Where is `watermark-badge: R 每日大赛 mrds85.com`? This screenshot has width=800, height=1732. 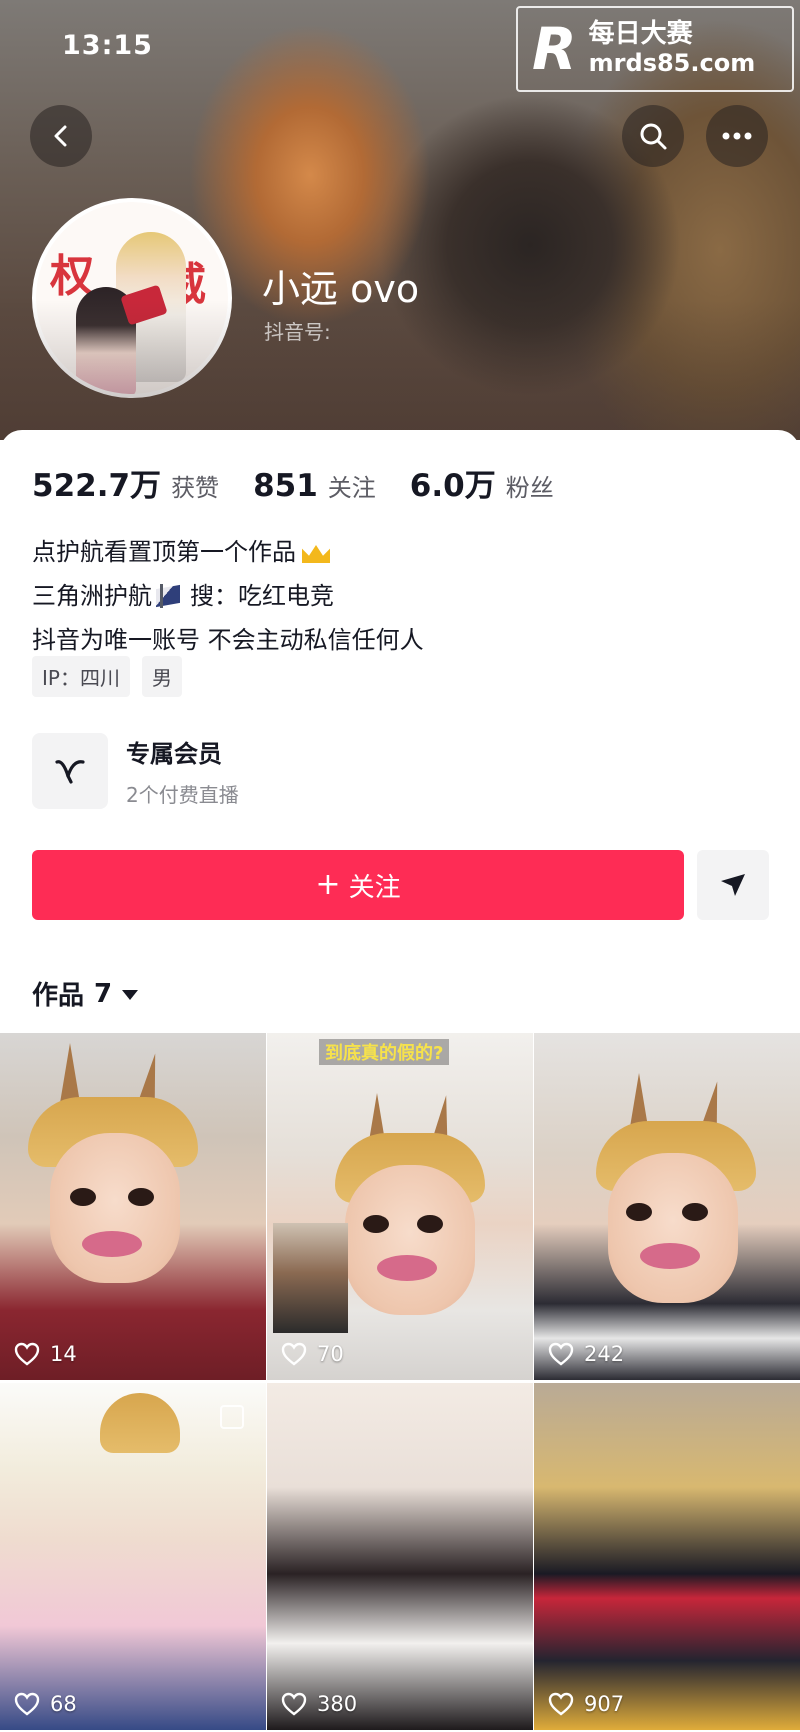 watermark-badge: R 每日大赛 mrds85.com is located at coordinates (655, 49).